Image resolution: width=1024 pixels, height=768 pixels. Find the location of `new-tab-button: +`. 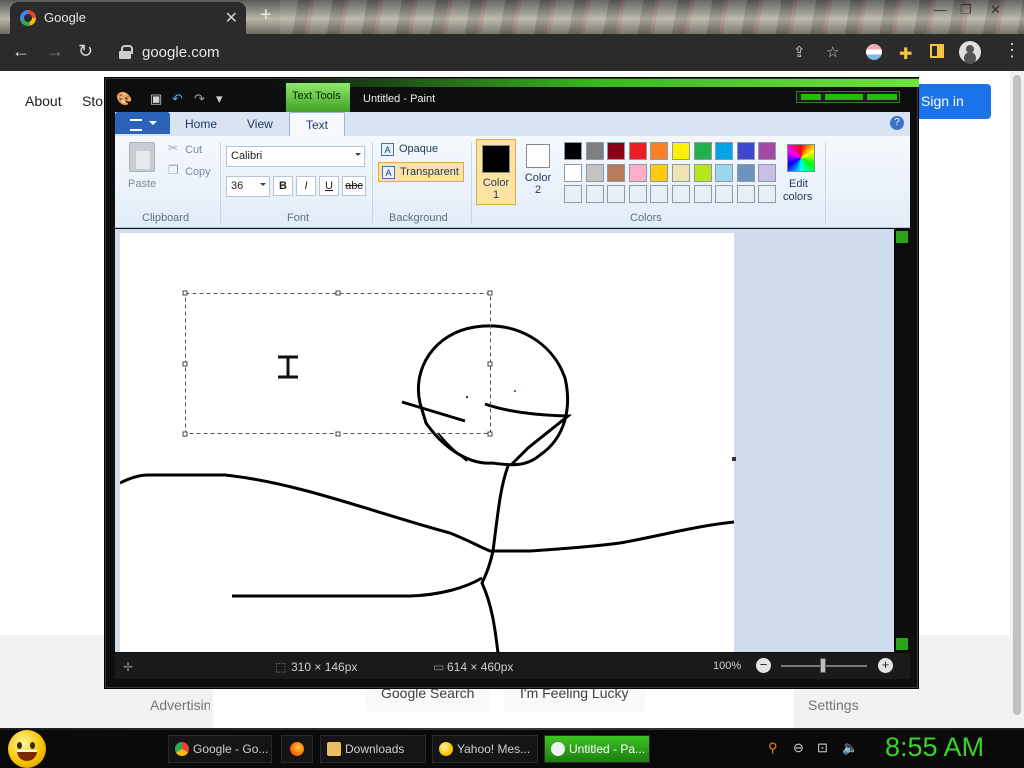

new-tab-button: + is located at coordinates (266, 15).